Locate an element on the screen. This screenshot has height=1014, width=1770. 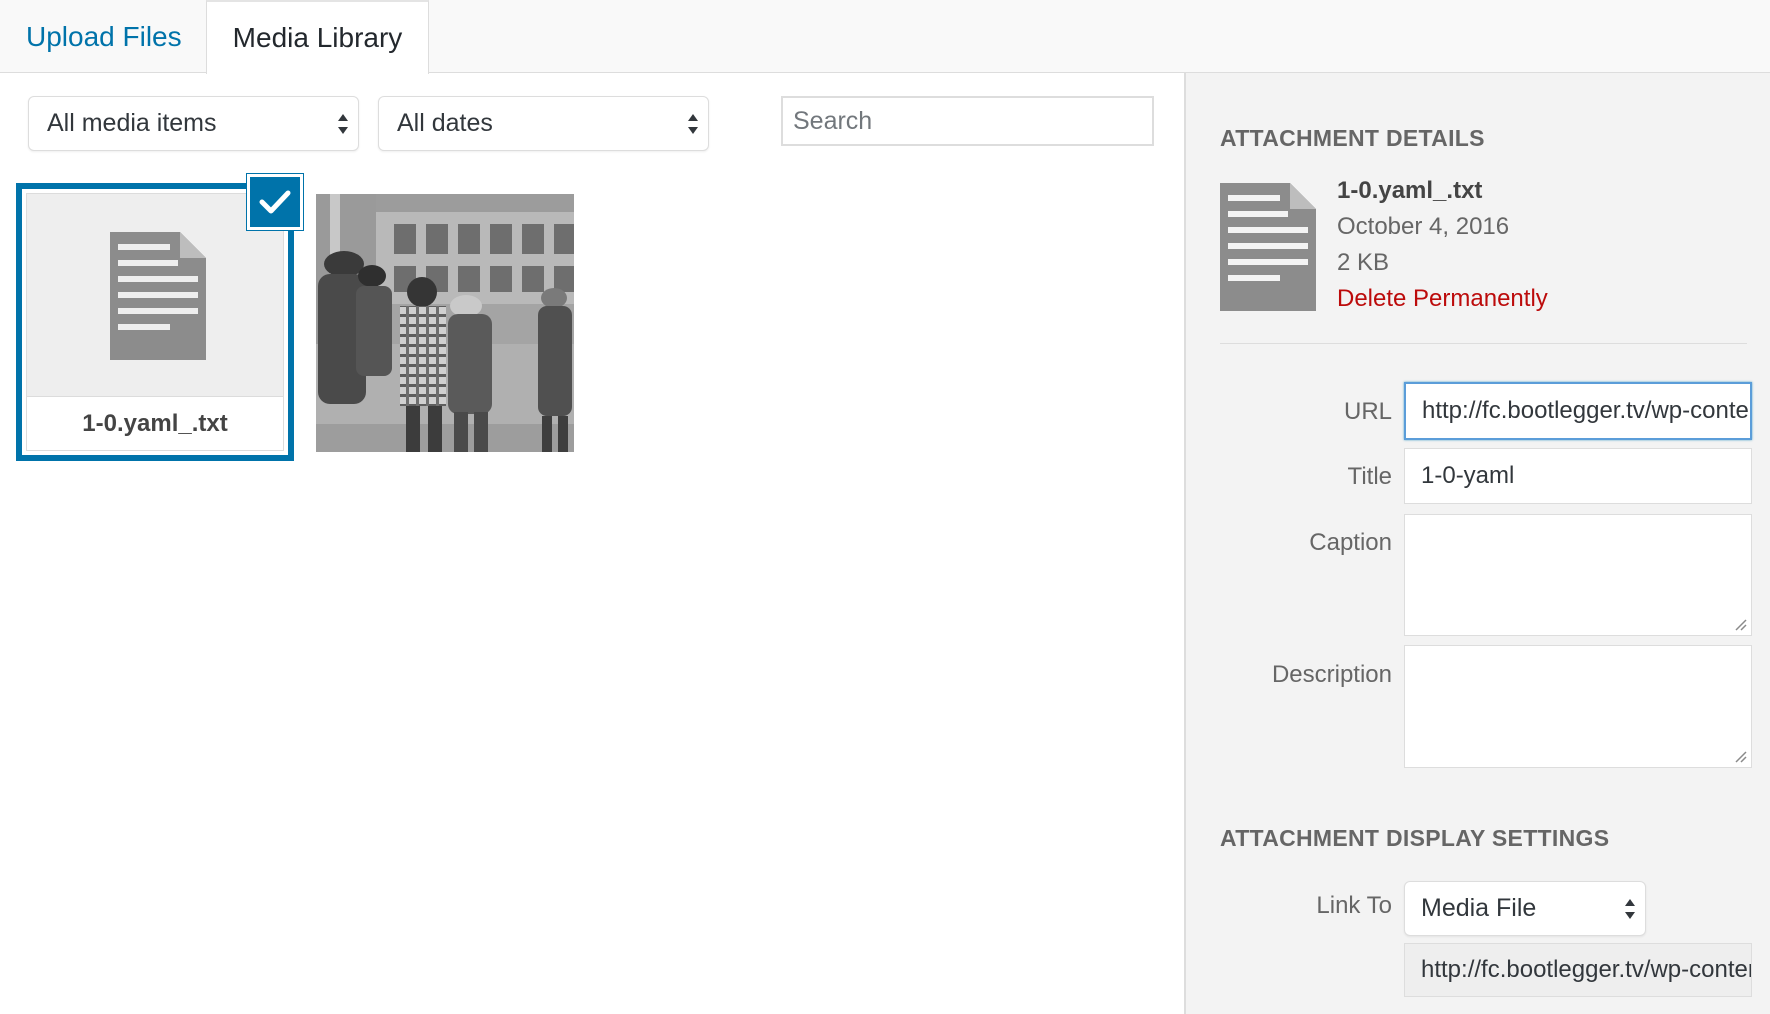
attachment-filename: 1-0.yaml_.txt is located at coordinates (155, 423).